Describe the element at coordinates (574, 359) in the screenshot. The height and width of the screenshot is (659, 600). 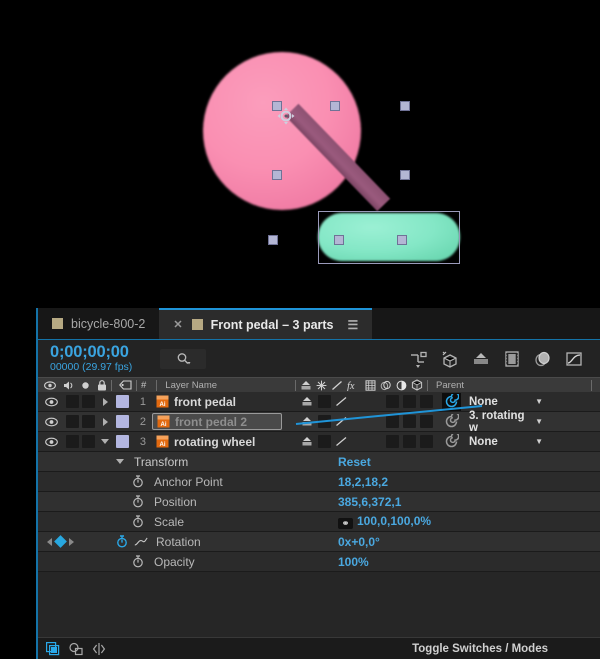
I see `graph-editor-icon` at that location.